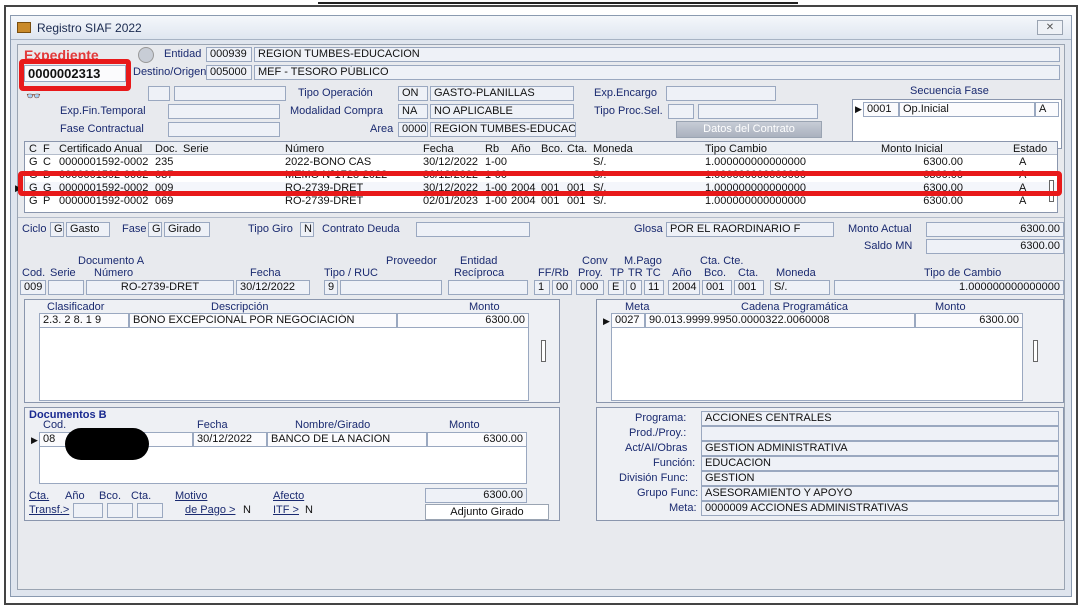  What do you see at coordinates (34, 440) in the screenshot?
I see `docb-row-indicator: ▶` at bounding box center [34, 440].